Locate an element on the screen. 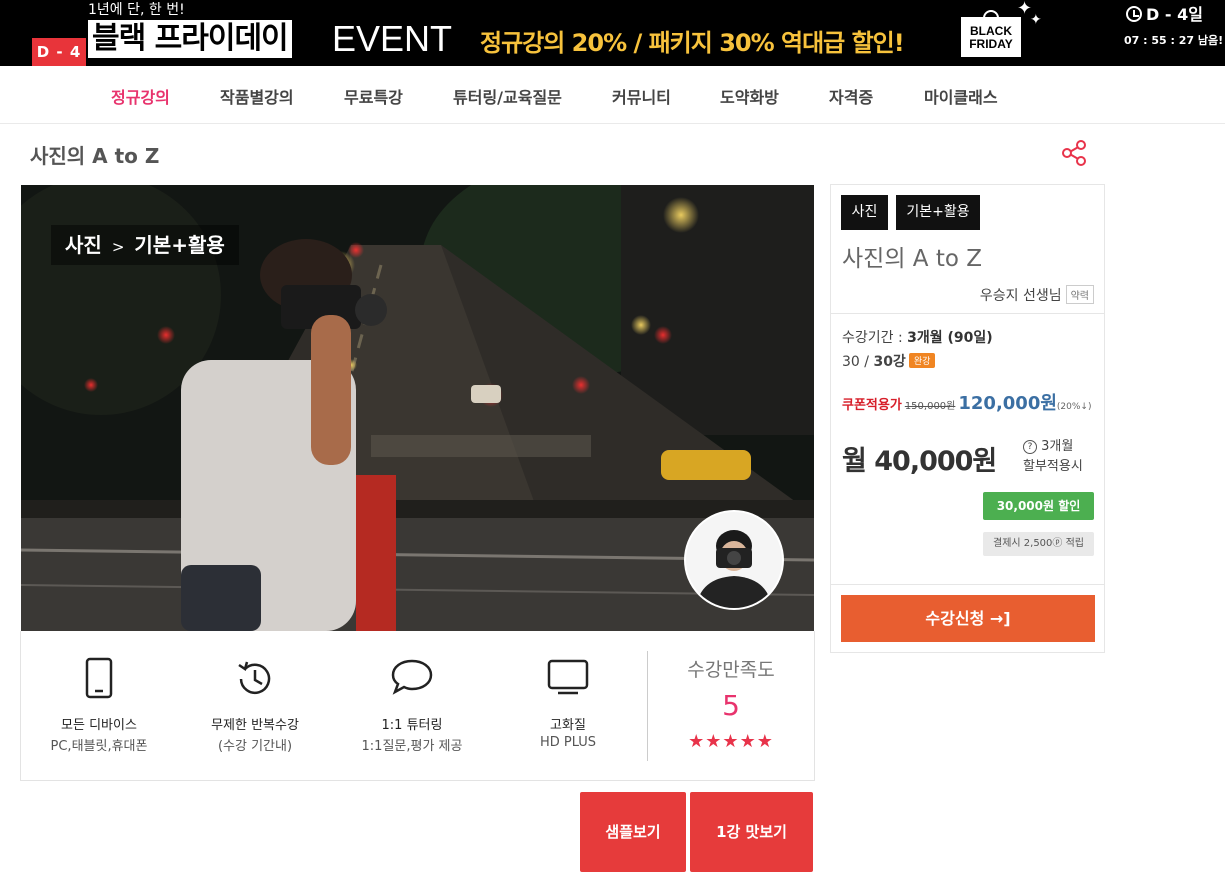  teacher-info: 우승지 선생님 약력 is located at coordinates (1037, 295).